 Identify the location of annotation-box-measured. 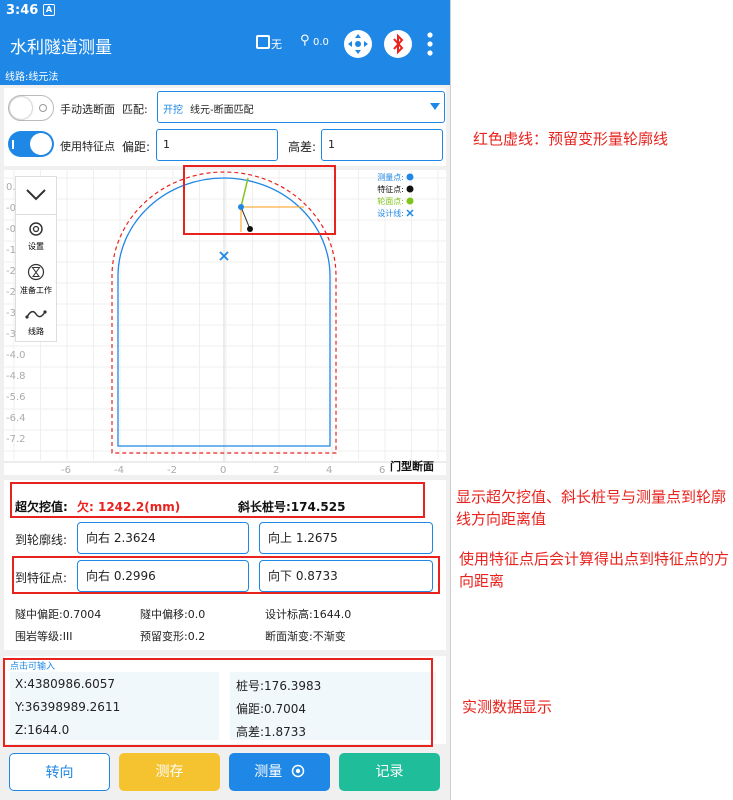
(218, 702).